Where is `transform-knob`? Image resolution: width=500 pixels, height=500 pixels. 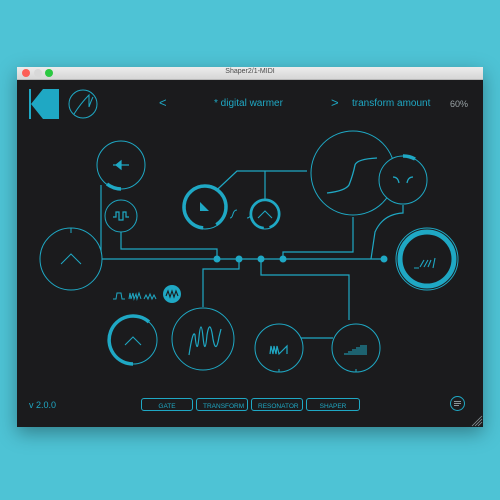 transform-knob is located at coordinates (265, 214).